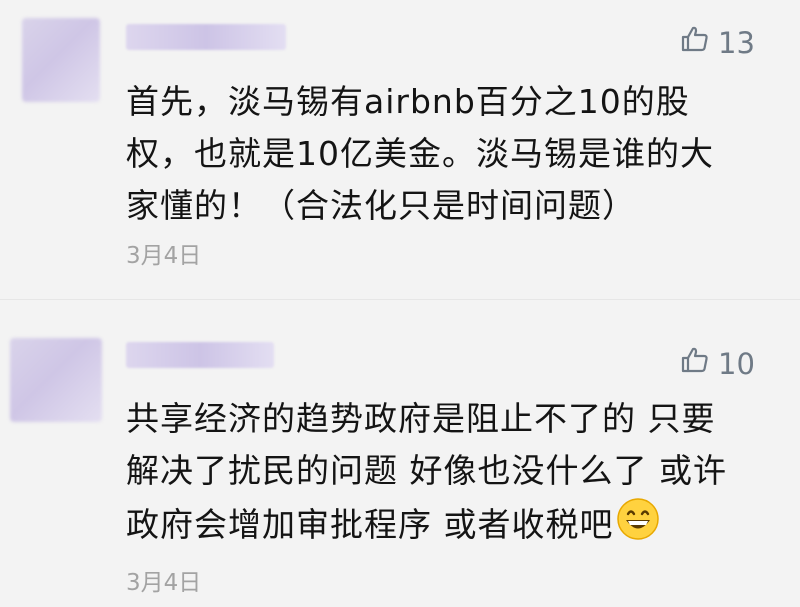 The width and height of the screenshot is (800, 607). What do you see at coordinates (638, 526) in the screenshot?
I see `grinning-face-emoji` at bounding box center [638, 526].